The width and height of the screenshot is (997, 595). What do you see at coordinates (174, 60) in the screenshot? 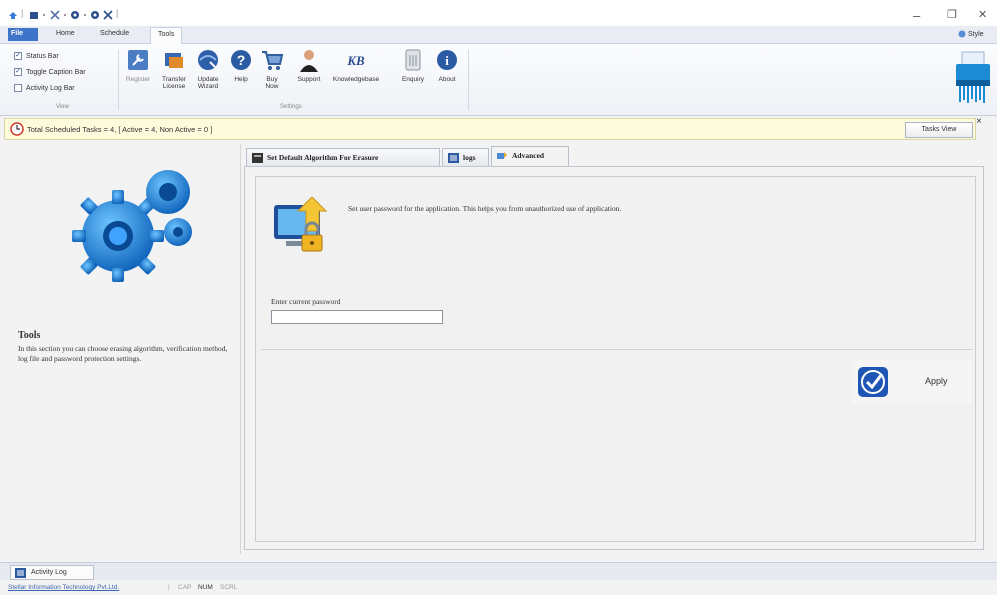
I see `transfer-icon` at bounding box center [174, 60].